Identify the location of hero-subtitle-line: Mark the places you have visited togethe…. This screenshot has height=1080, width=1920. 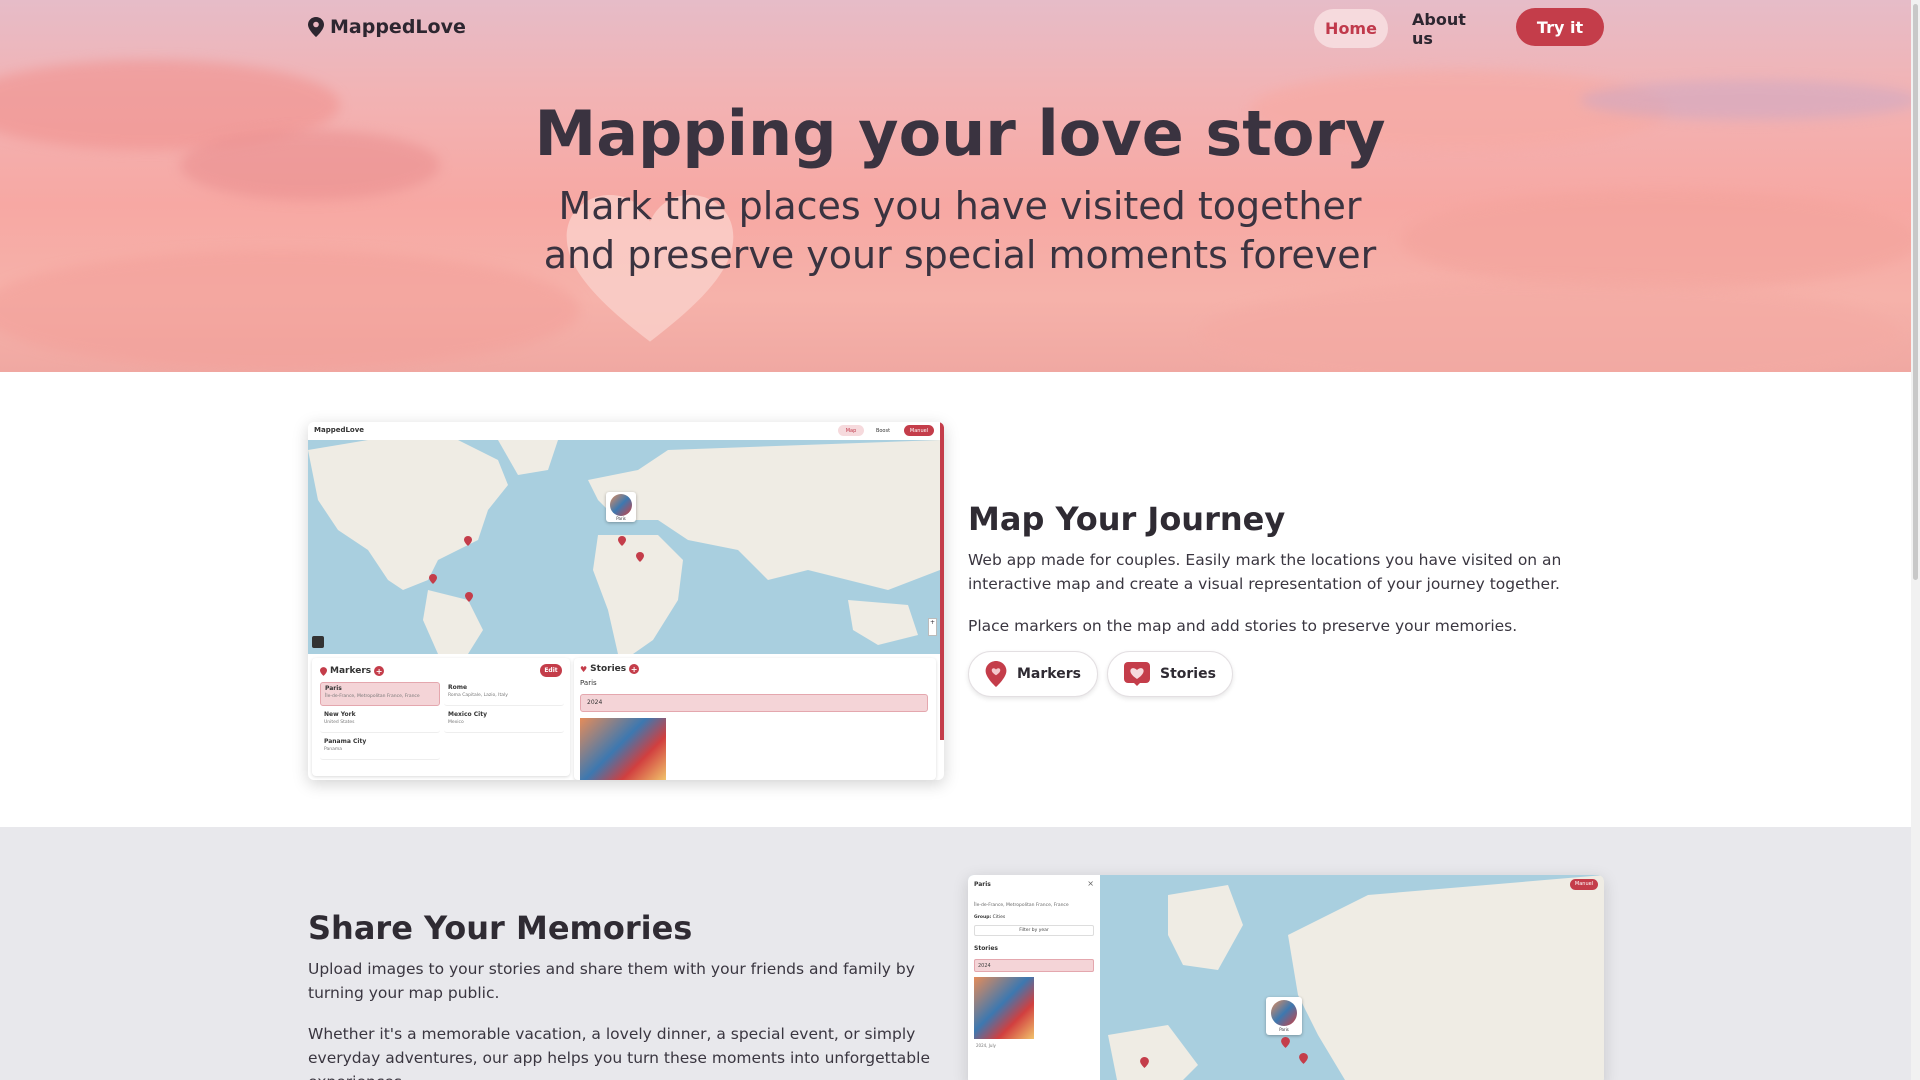
(960, 206).